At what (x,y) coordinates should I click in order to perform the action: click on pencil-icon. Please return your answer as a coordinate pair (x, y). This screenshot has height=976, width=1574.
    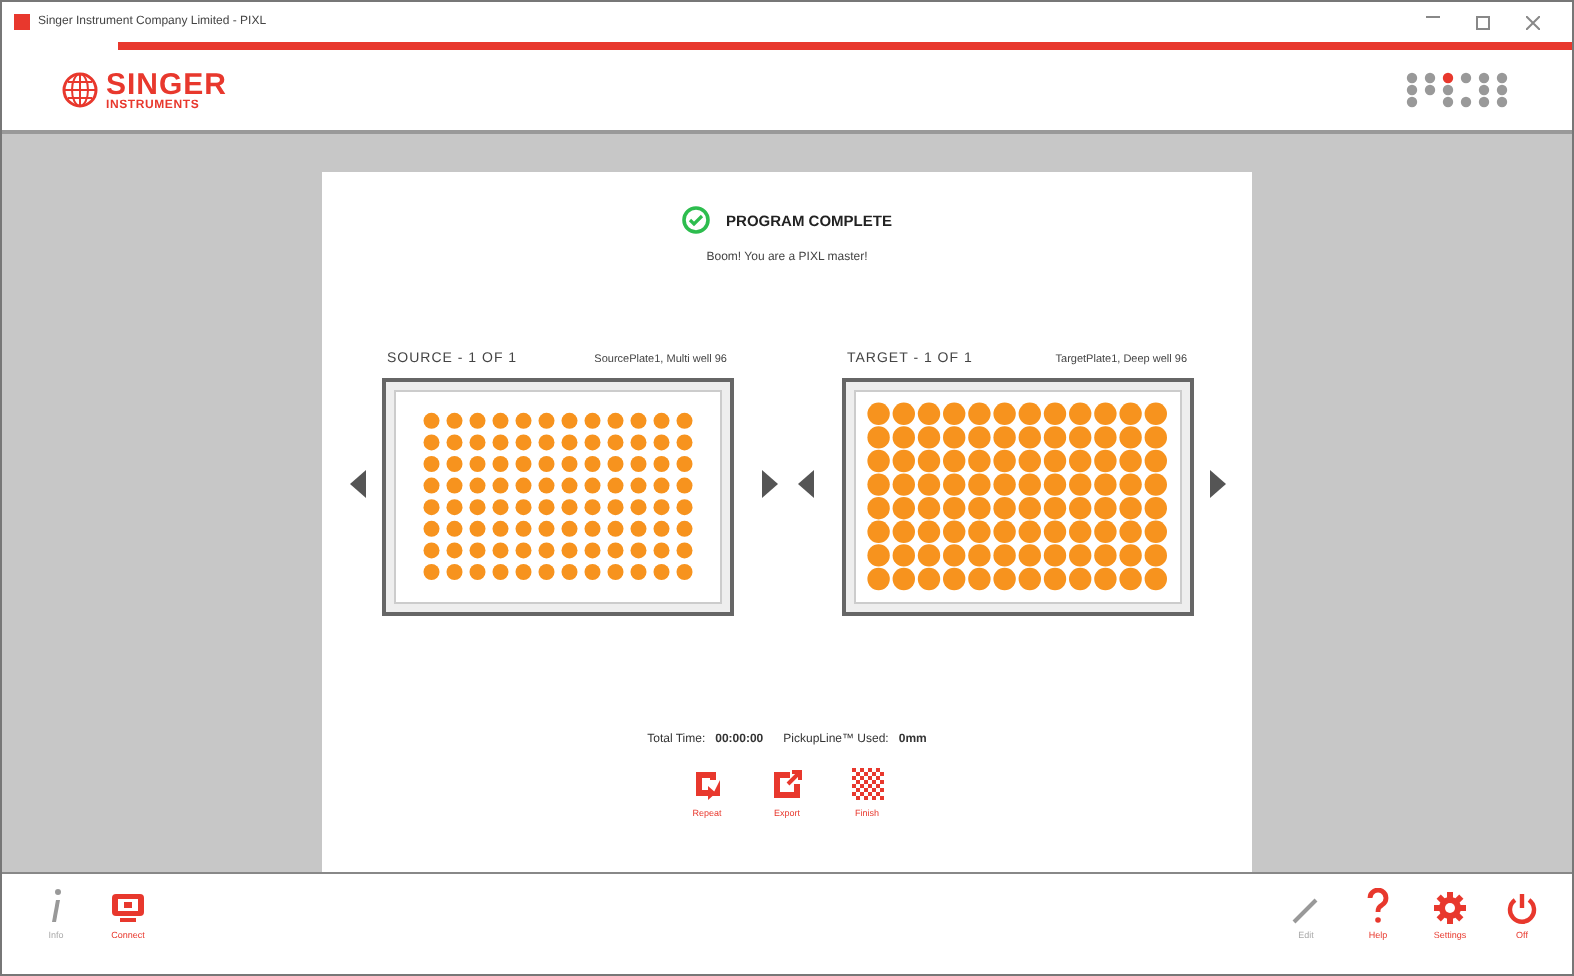
    Looking at the image, I should click on (1306, 910).